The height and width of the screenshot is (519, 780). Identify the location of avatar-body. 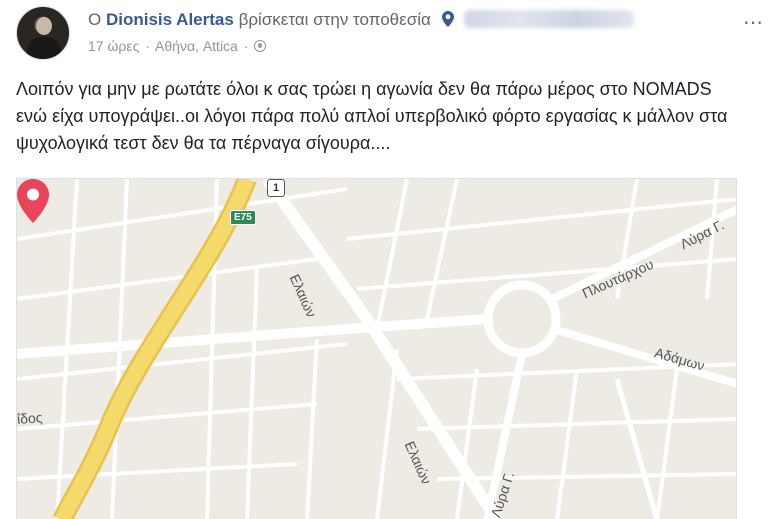
(44, 48).